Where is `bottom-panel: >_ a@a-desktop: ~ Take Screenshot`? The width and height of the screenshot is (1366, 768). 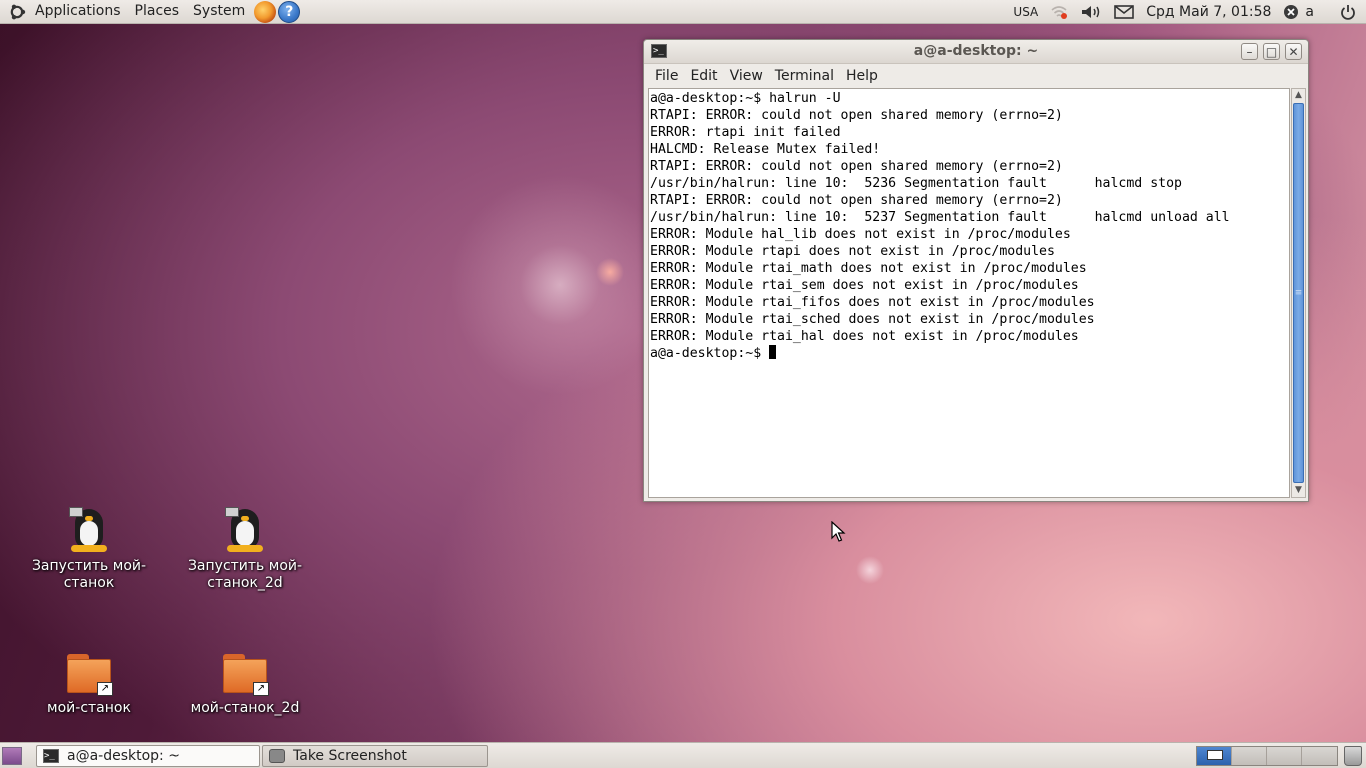 bottom-panel: >_ a@a-desktop: ~ Take Screenshot is located at coordinates (683, 755).